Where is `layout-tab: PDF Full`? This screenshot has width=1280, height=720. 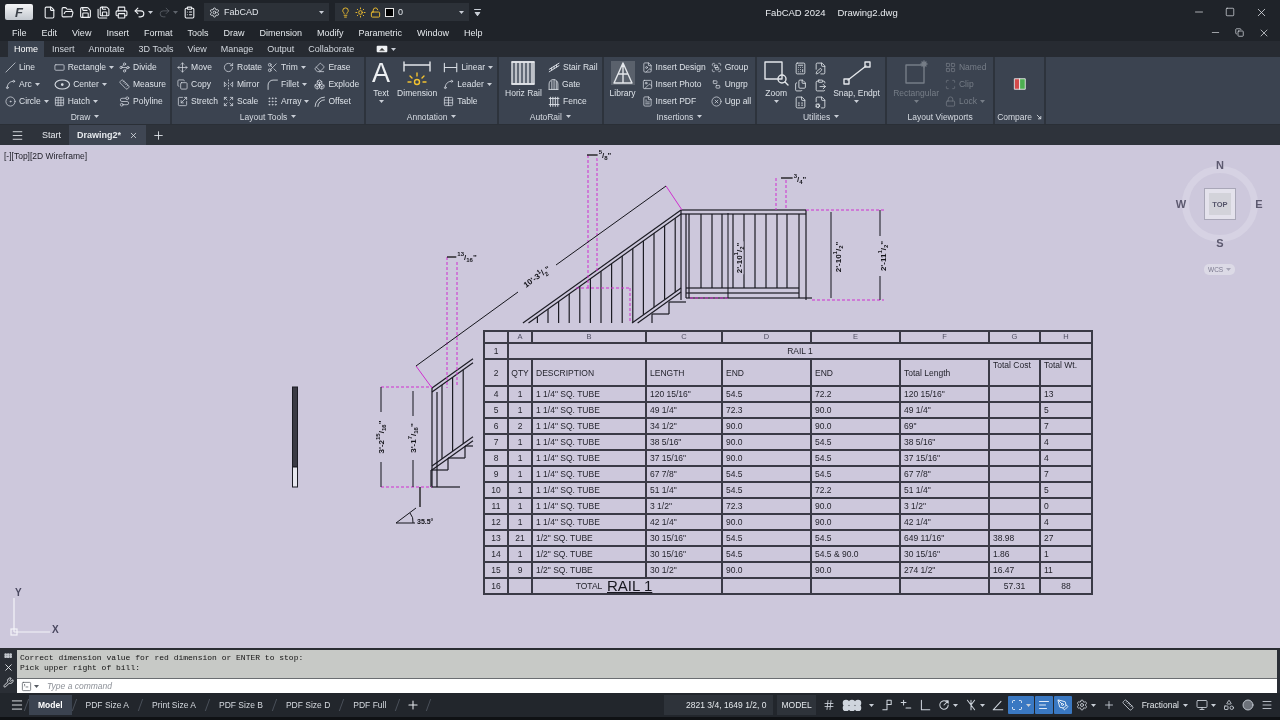 layout-tab: PDF Full is located at coordinates (370, 705).